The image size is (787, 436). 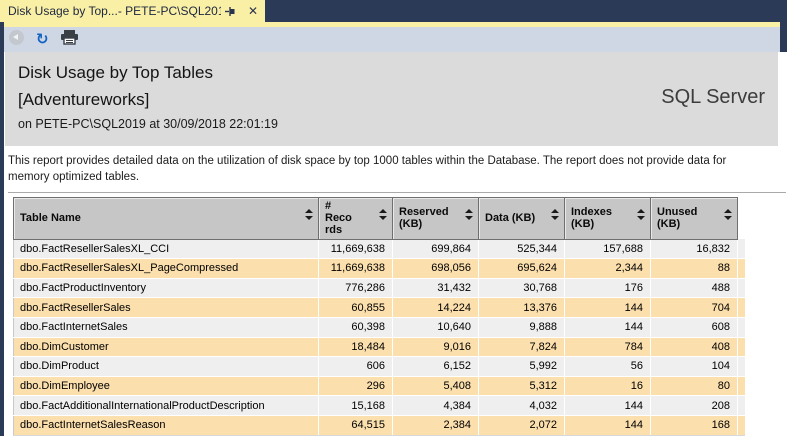 What do you see at coordinates (355, 218) in the screenshot?
I see `column-header-records: # Records` at bounding box center [355, 218].